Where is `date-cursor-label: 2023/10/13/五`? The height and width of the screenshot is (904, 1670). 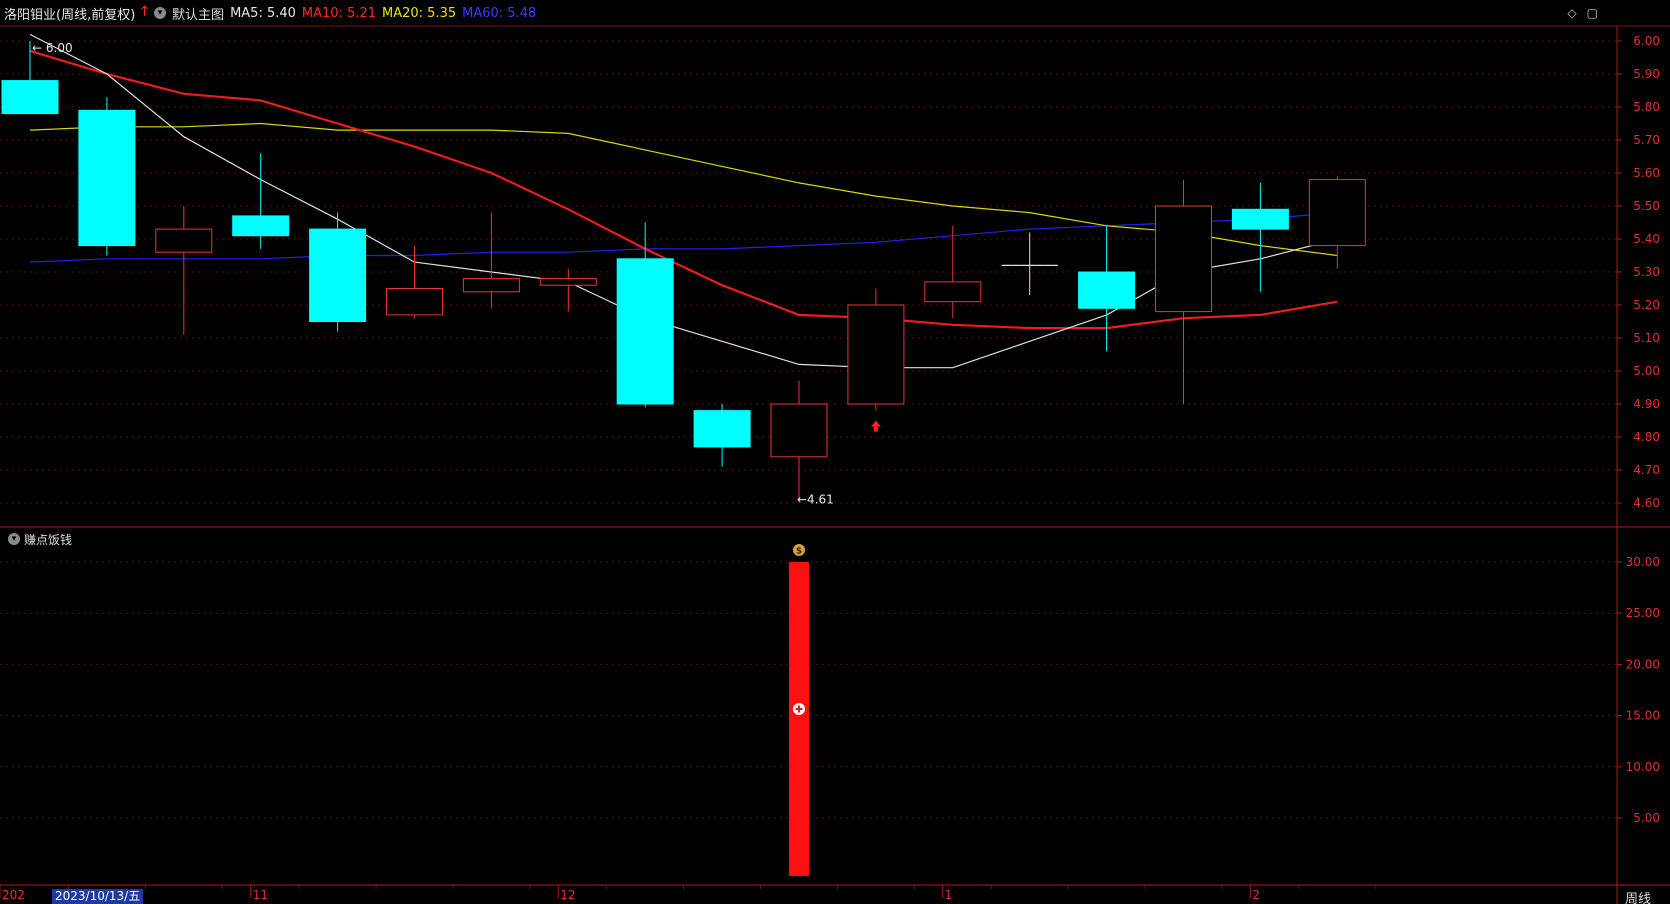 date-cursor-label: 2023/10/13/五 is located at coordinates (98, 896).